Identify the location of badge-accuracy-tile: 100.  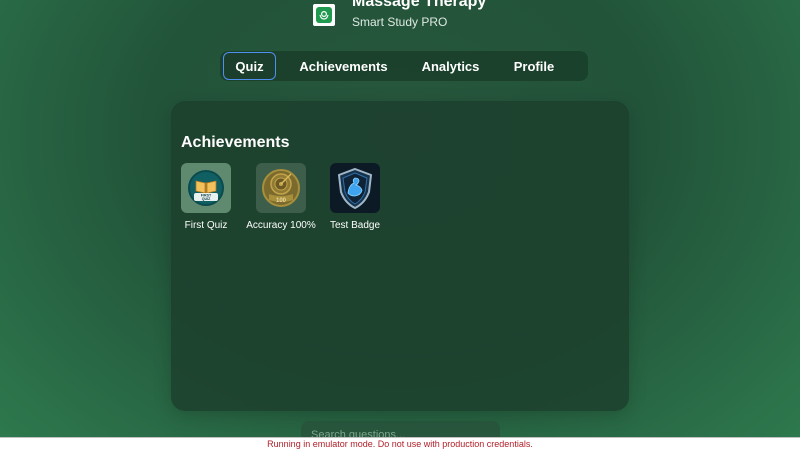
(281, 188).